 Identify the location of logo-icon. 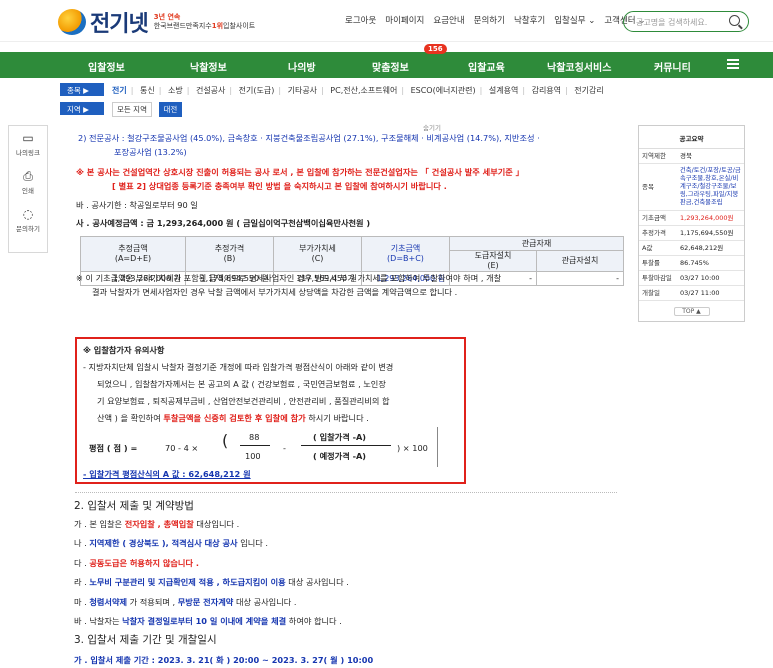
(72, 22).